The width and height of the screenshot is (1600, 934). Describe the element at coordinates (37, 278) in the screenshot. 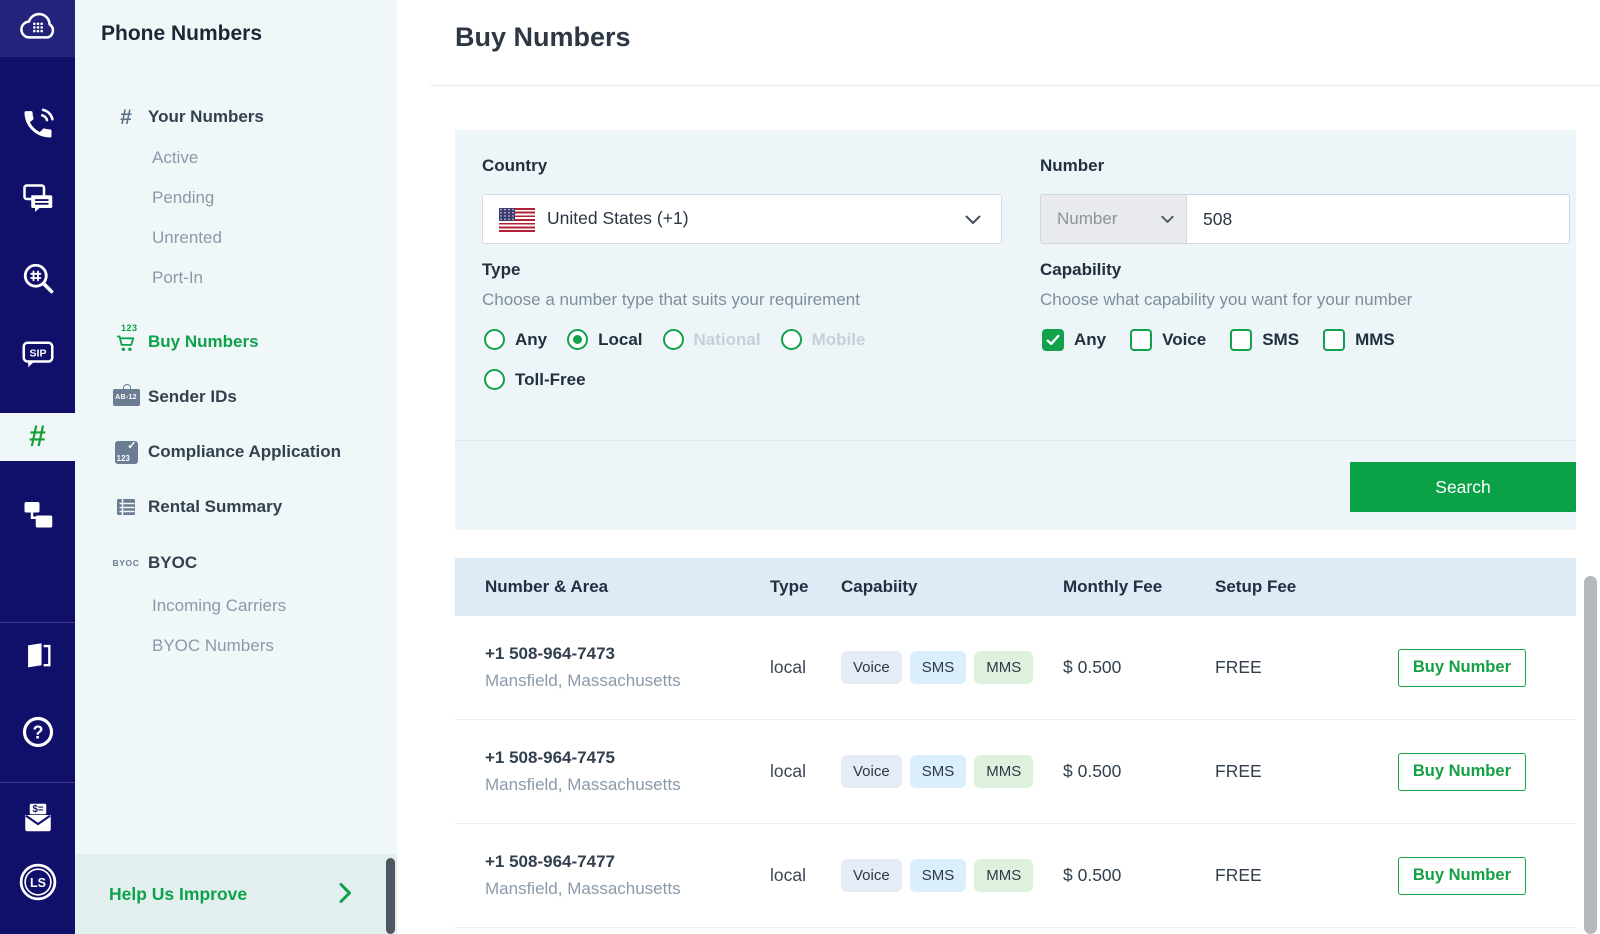

I see `rail-item-number-lookup` at that location.